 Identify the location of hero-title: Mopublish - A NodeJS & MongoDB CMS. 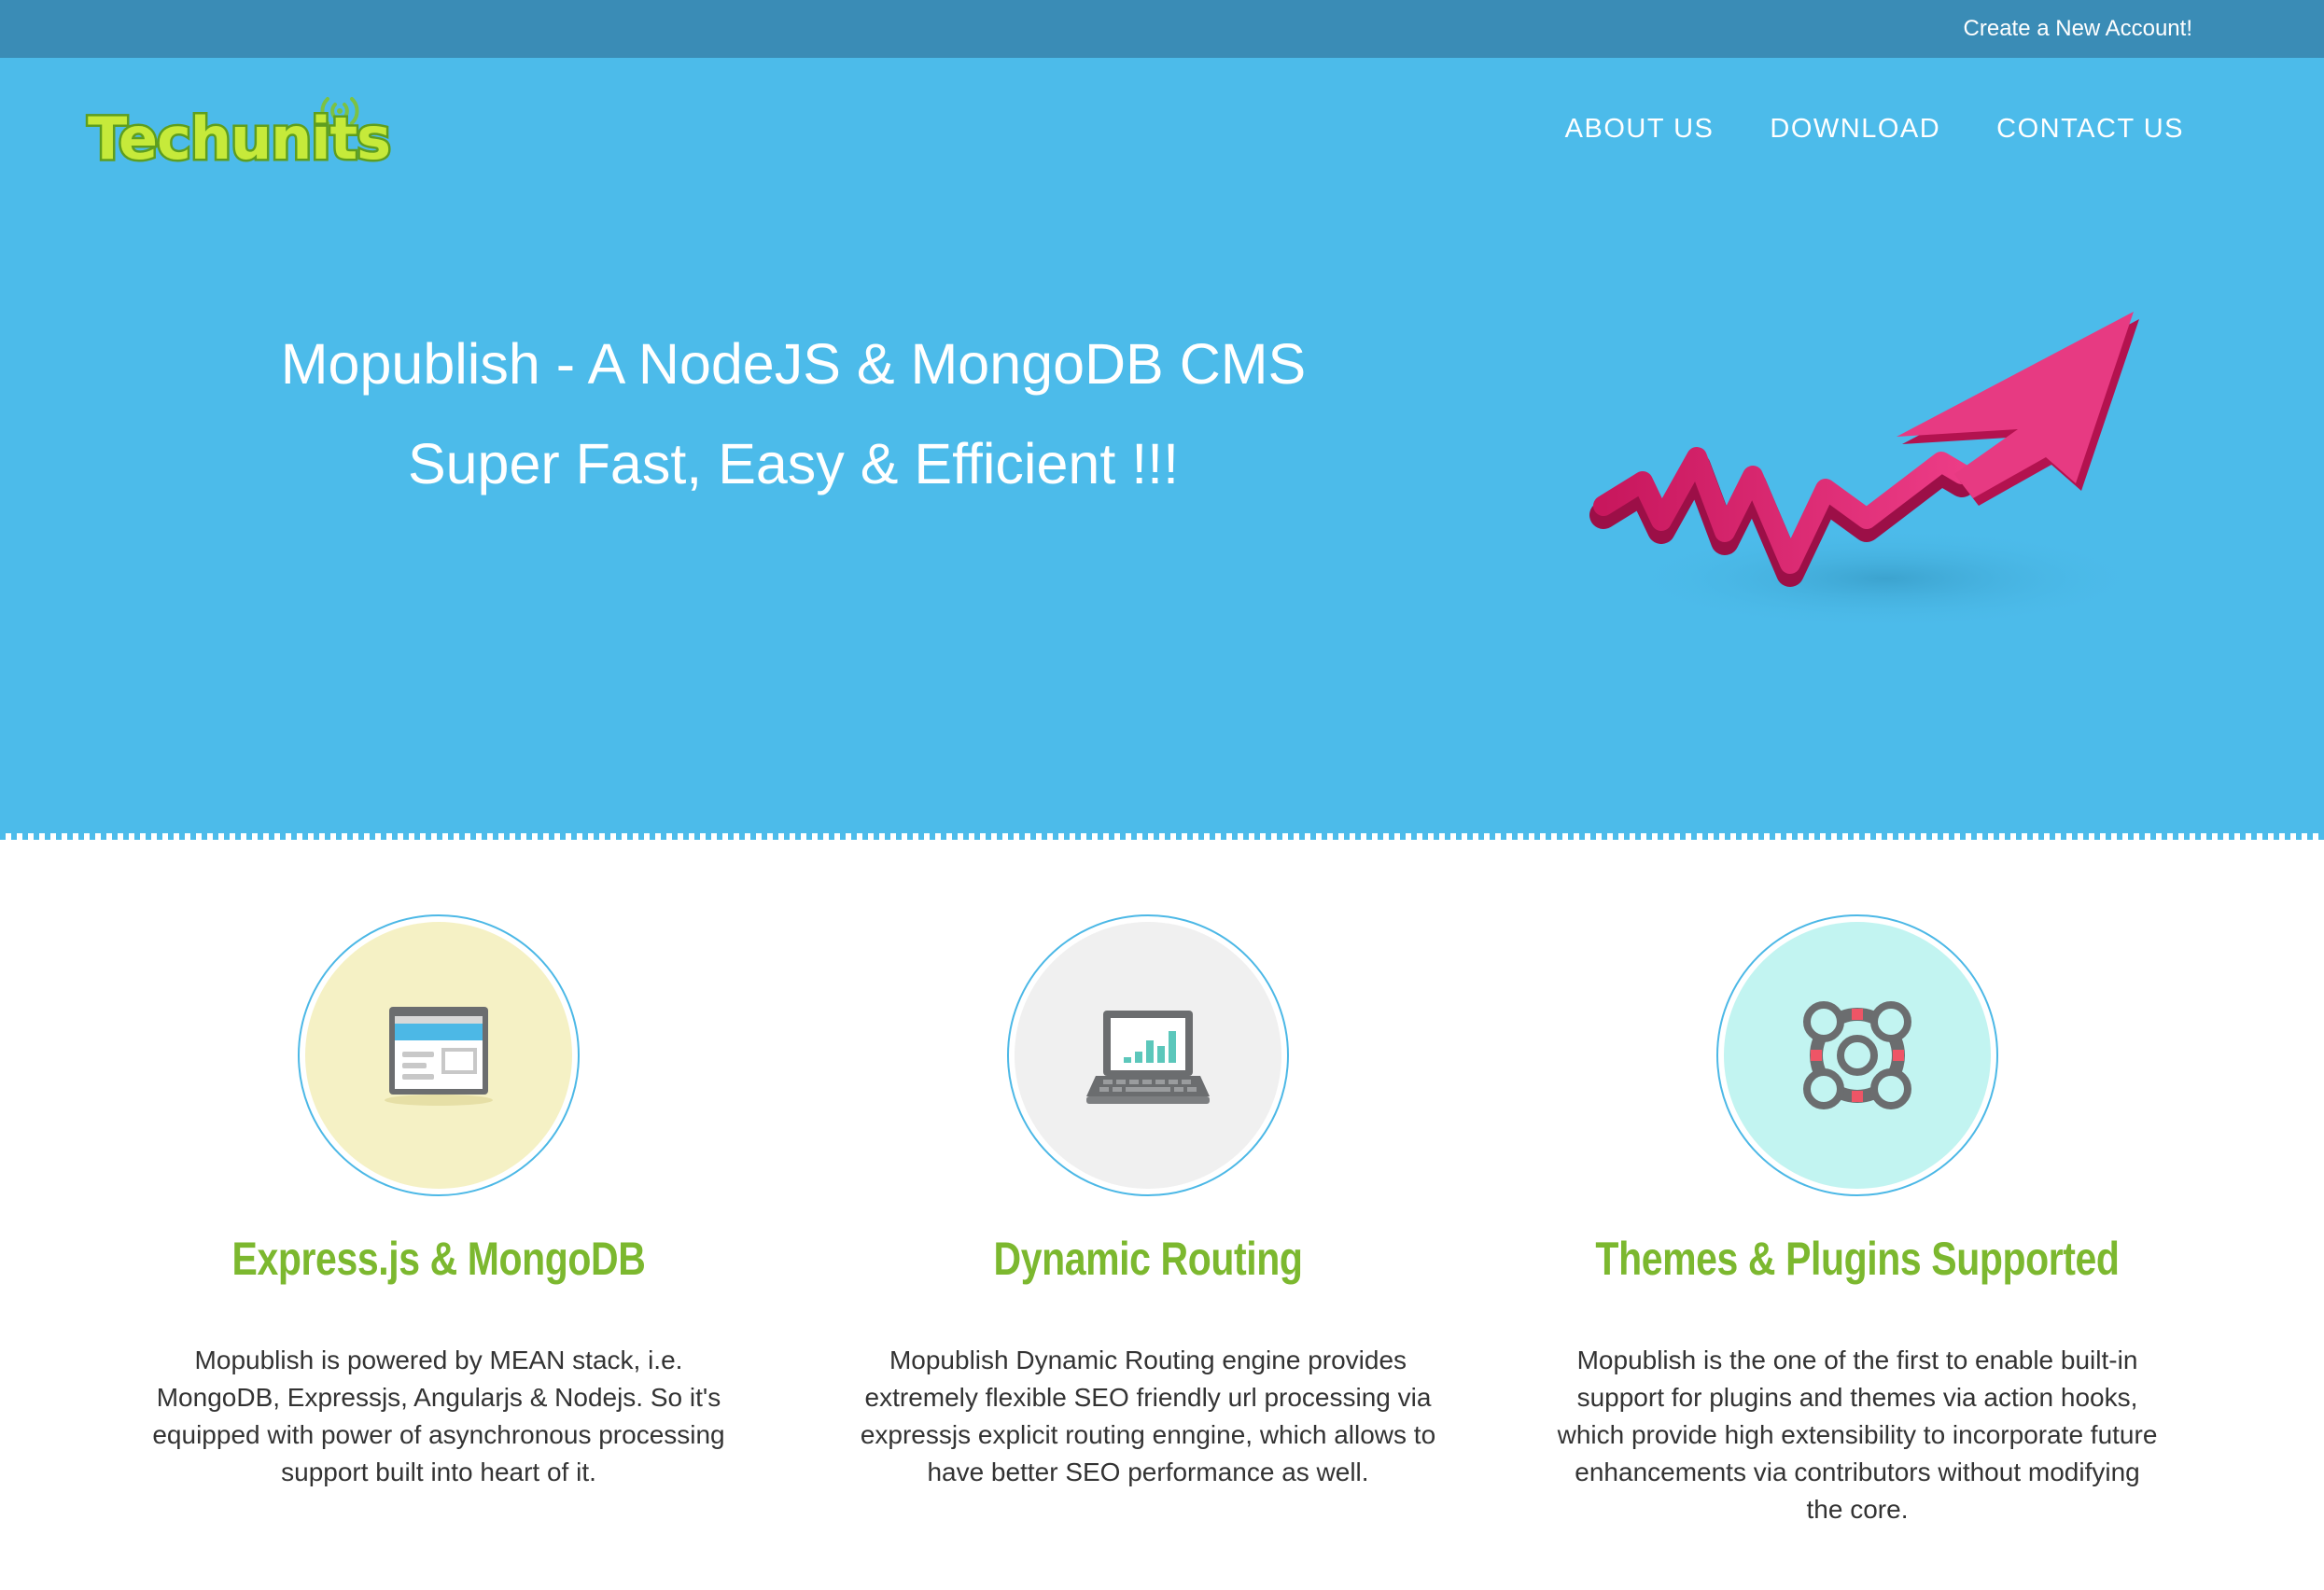
(793, 364).